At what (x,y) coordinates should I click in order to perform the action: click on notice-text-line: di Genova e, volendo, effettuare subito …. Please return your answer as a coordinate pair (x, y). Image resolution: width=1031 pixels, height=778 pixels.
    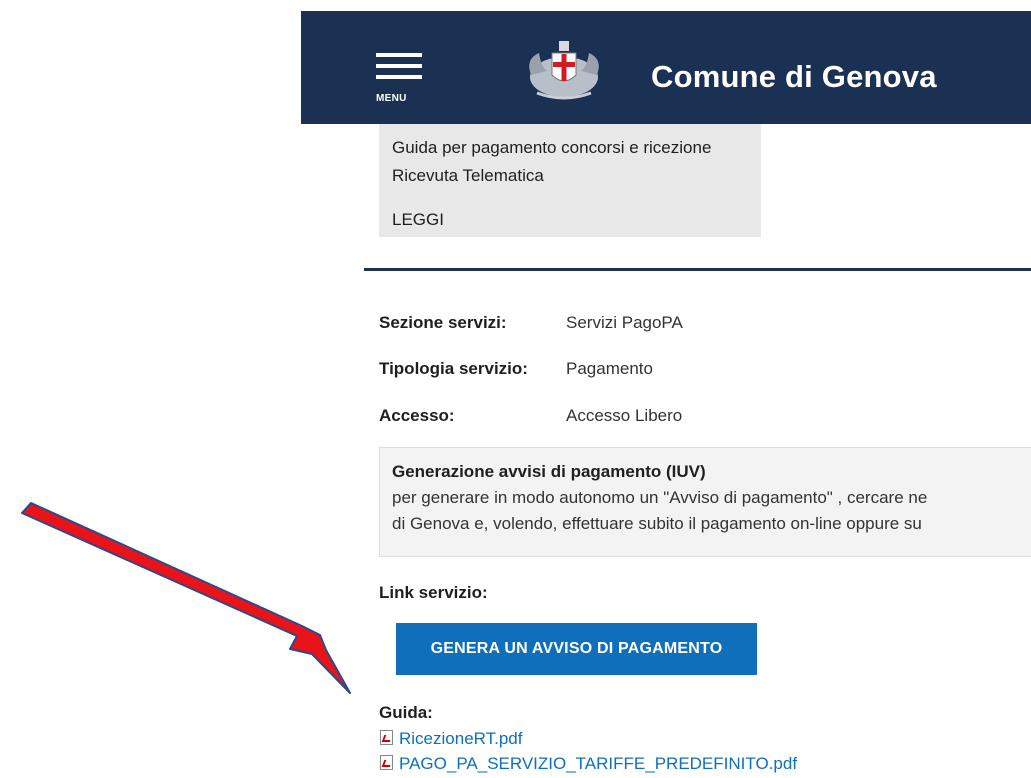
    Looking at the image, I should click on (657, 523).